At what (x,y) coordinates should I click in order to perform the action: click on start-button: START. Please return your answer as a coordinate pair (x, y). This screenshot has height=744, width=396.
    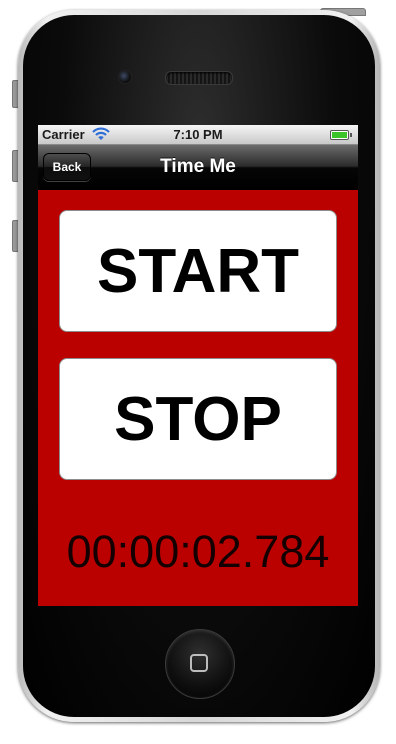
    Looking at the image, I should click on (198, 271).